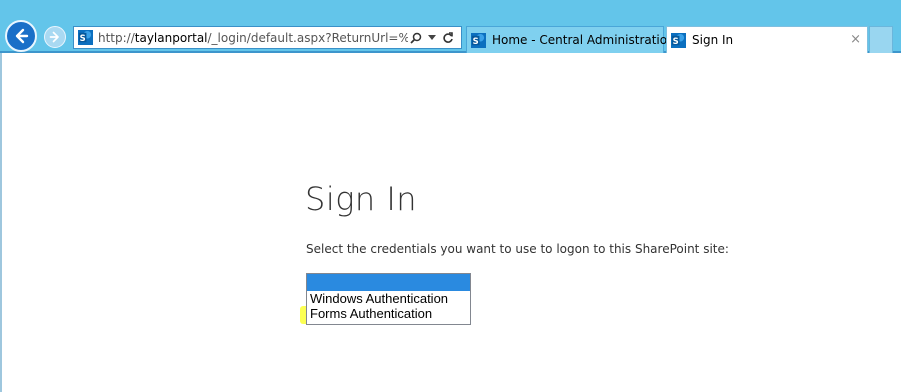 The height and width of the screenshot is (392, 901). I want to click on back-button, so click(21, 36).